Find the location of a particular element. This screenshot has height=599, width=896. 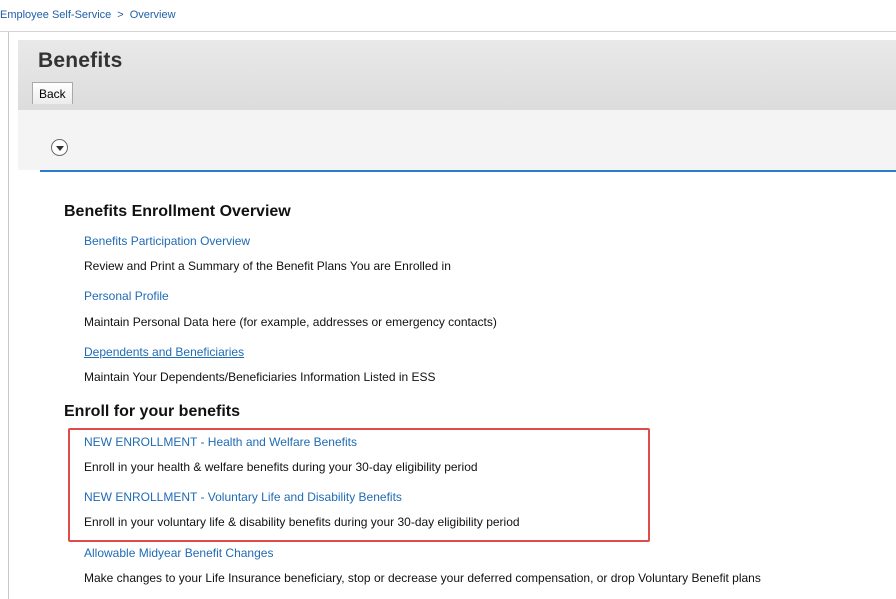

link-dependents-and-beneficiaries: Dependents and Beneficiaries is located at coordinates (164, 352).